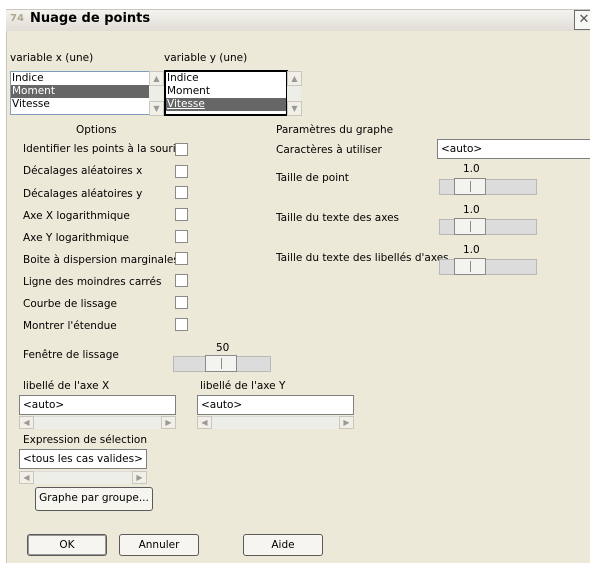 This screenshot has width=590, height=563. I want to click on list-item-selected: Moment, so click(80, 91).